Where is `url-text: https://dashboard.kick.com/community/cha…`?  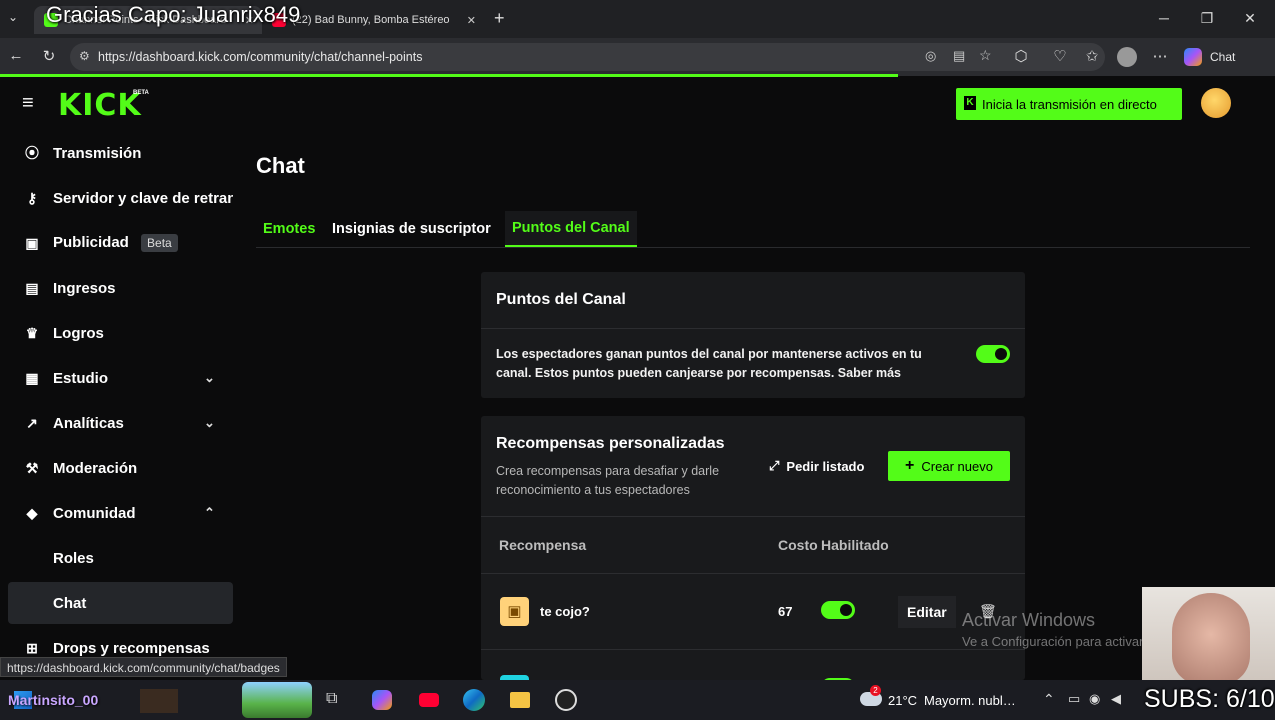 url-text: https://dashboard.kick.com/community/cha… is located at coordinates (260, 57).